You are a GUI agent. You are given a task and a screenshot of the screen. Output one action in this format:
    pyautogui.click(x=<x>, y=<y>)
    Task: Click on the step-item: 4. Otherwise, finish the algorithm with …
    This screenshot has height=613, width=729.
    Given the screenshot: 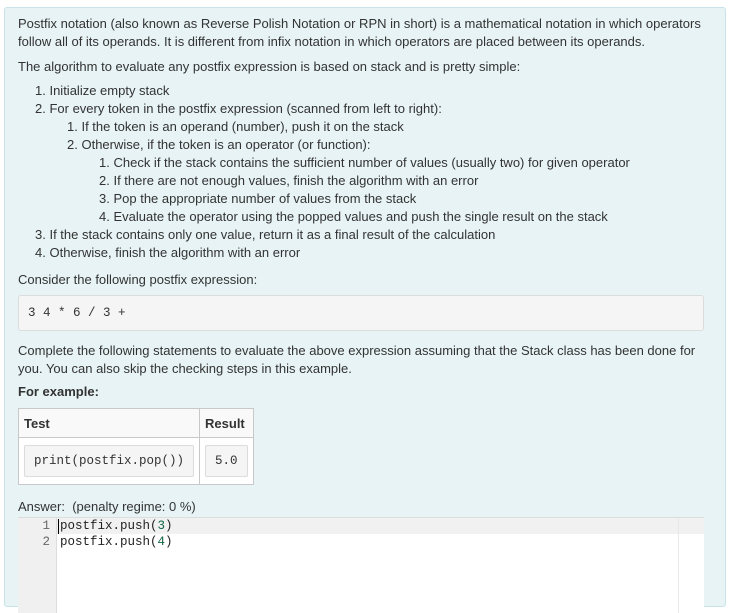 What is the action you would take?
    pyautogui.click(x=168, y=252)
    